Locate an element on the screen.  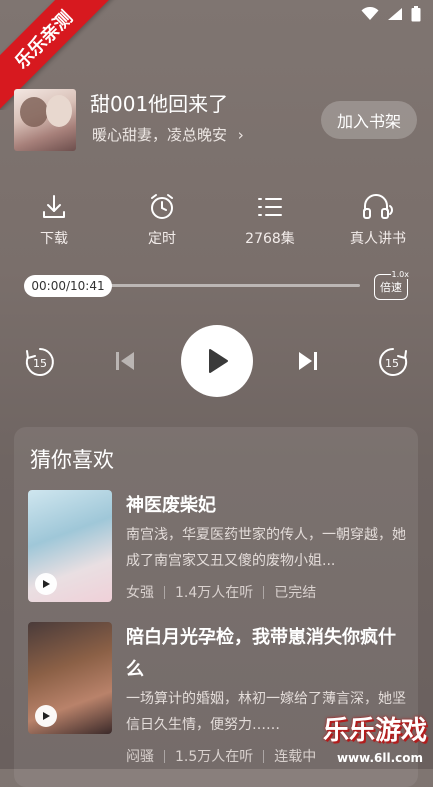
play-icon is located at coordinates (218, 361).